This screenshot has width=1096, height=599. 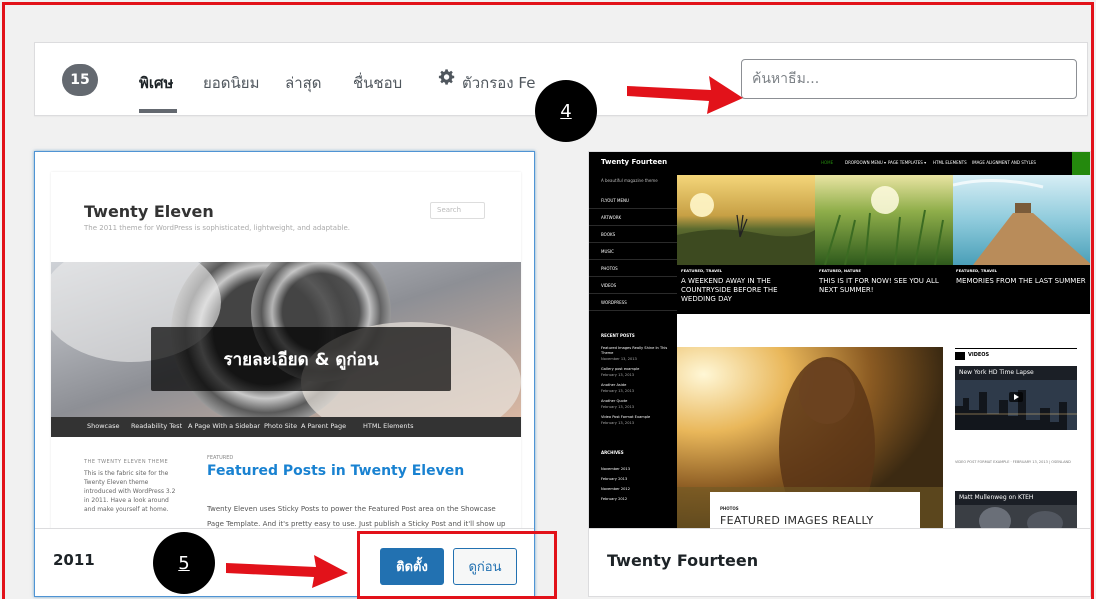 I want to click on sidebar-item: ARTWORK, so click(x=611, y=217).